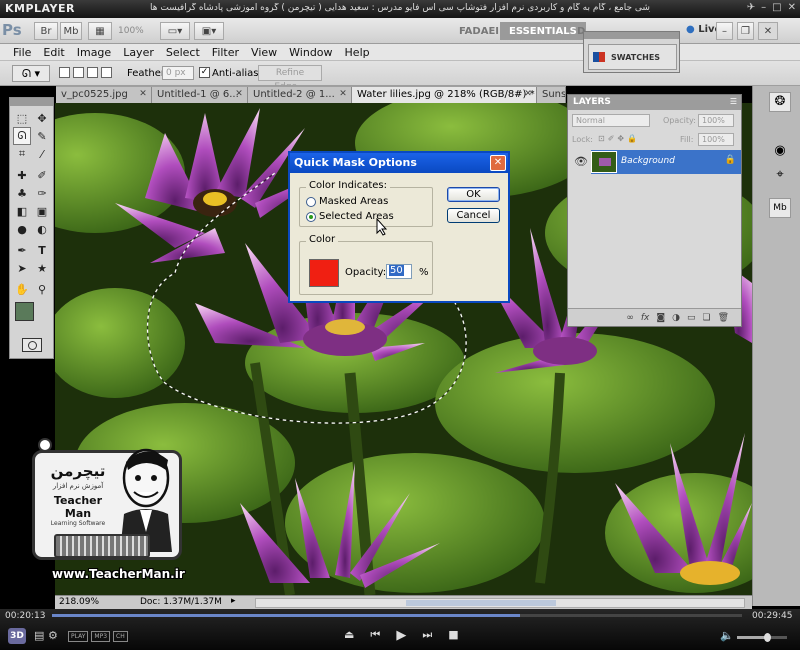  What do you see at coordinates (120, 636) in the screenshot?
I see `badge-ch: CH` at bounding box center [120, 636].